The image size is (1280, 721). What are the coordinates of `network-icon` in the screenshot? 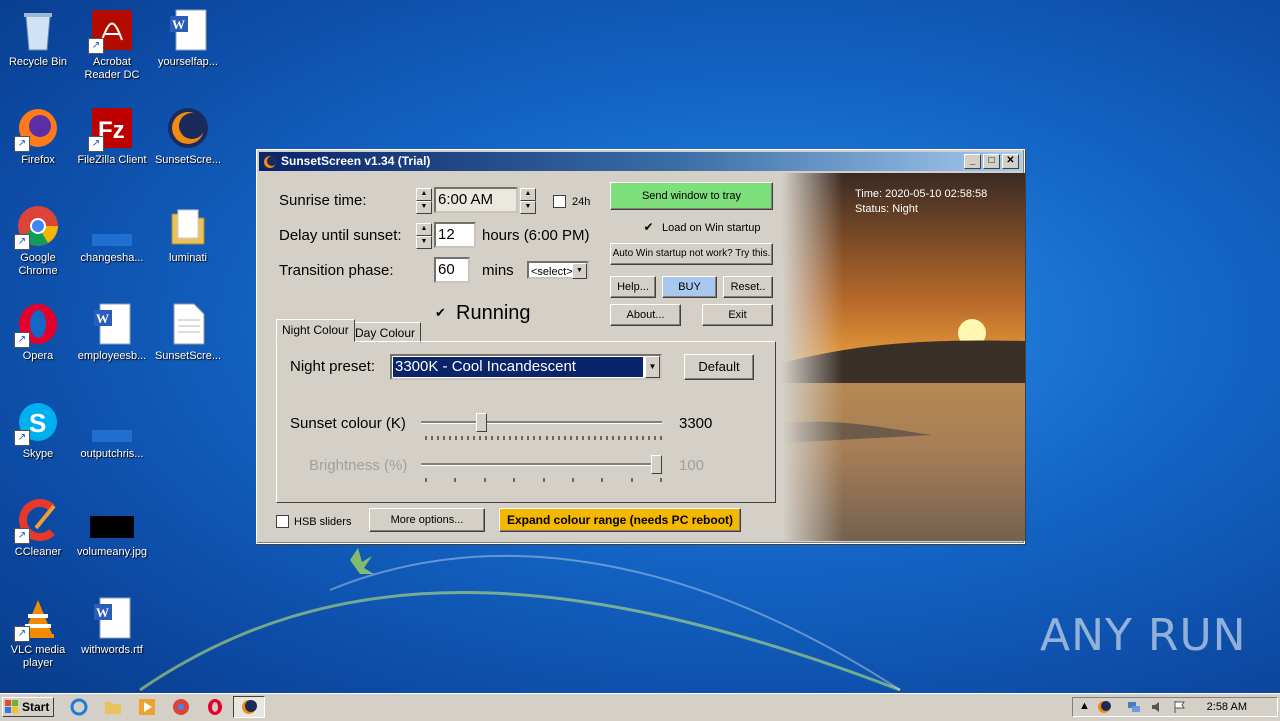 It's located at (1134, 707).